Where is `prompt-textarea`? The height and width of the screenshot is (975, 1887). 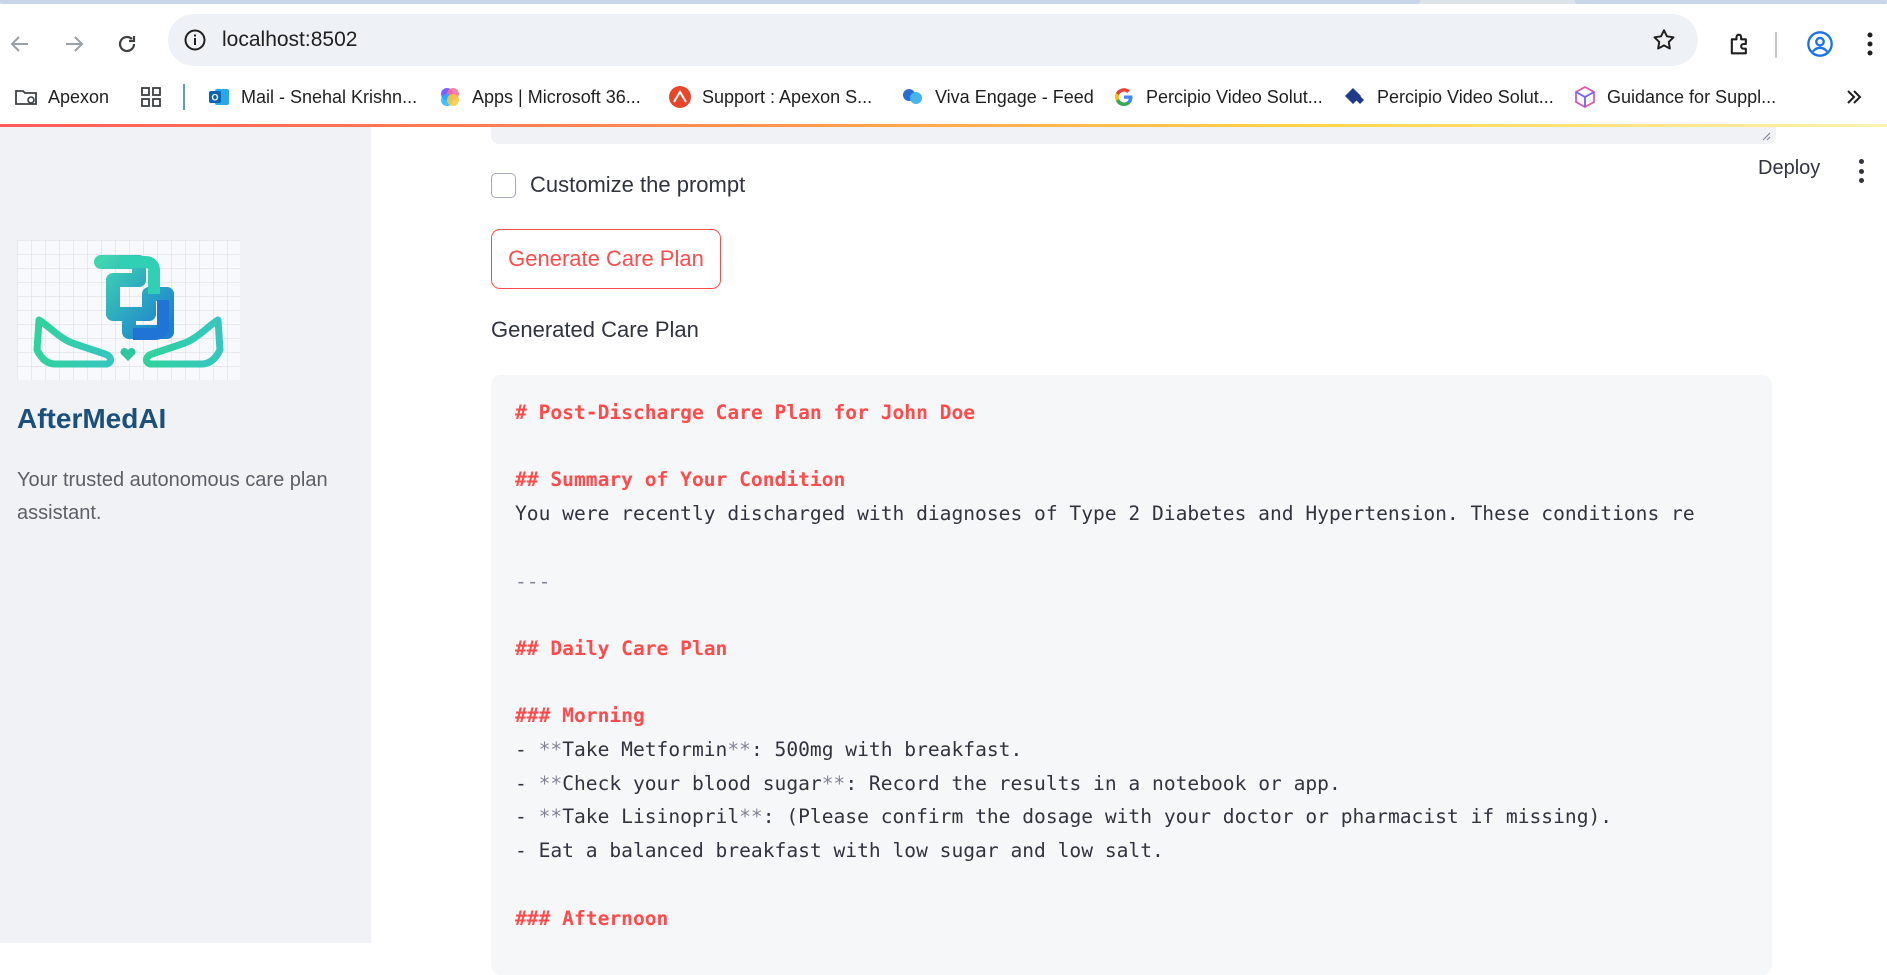 prompt-textarea is located at coordinates (1133, 135).